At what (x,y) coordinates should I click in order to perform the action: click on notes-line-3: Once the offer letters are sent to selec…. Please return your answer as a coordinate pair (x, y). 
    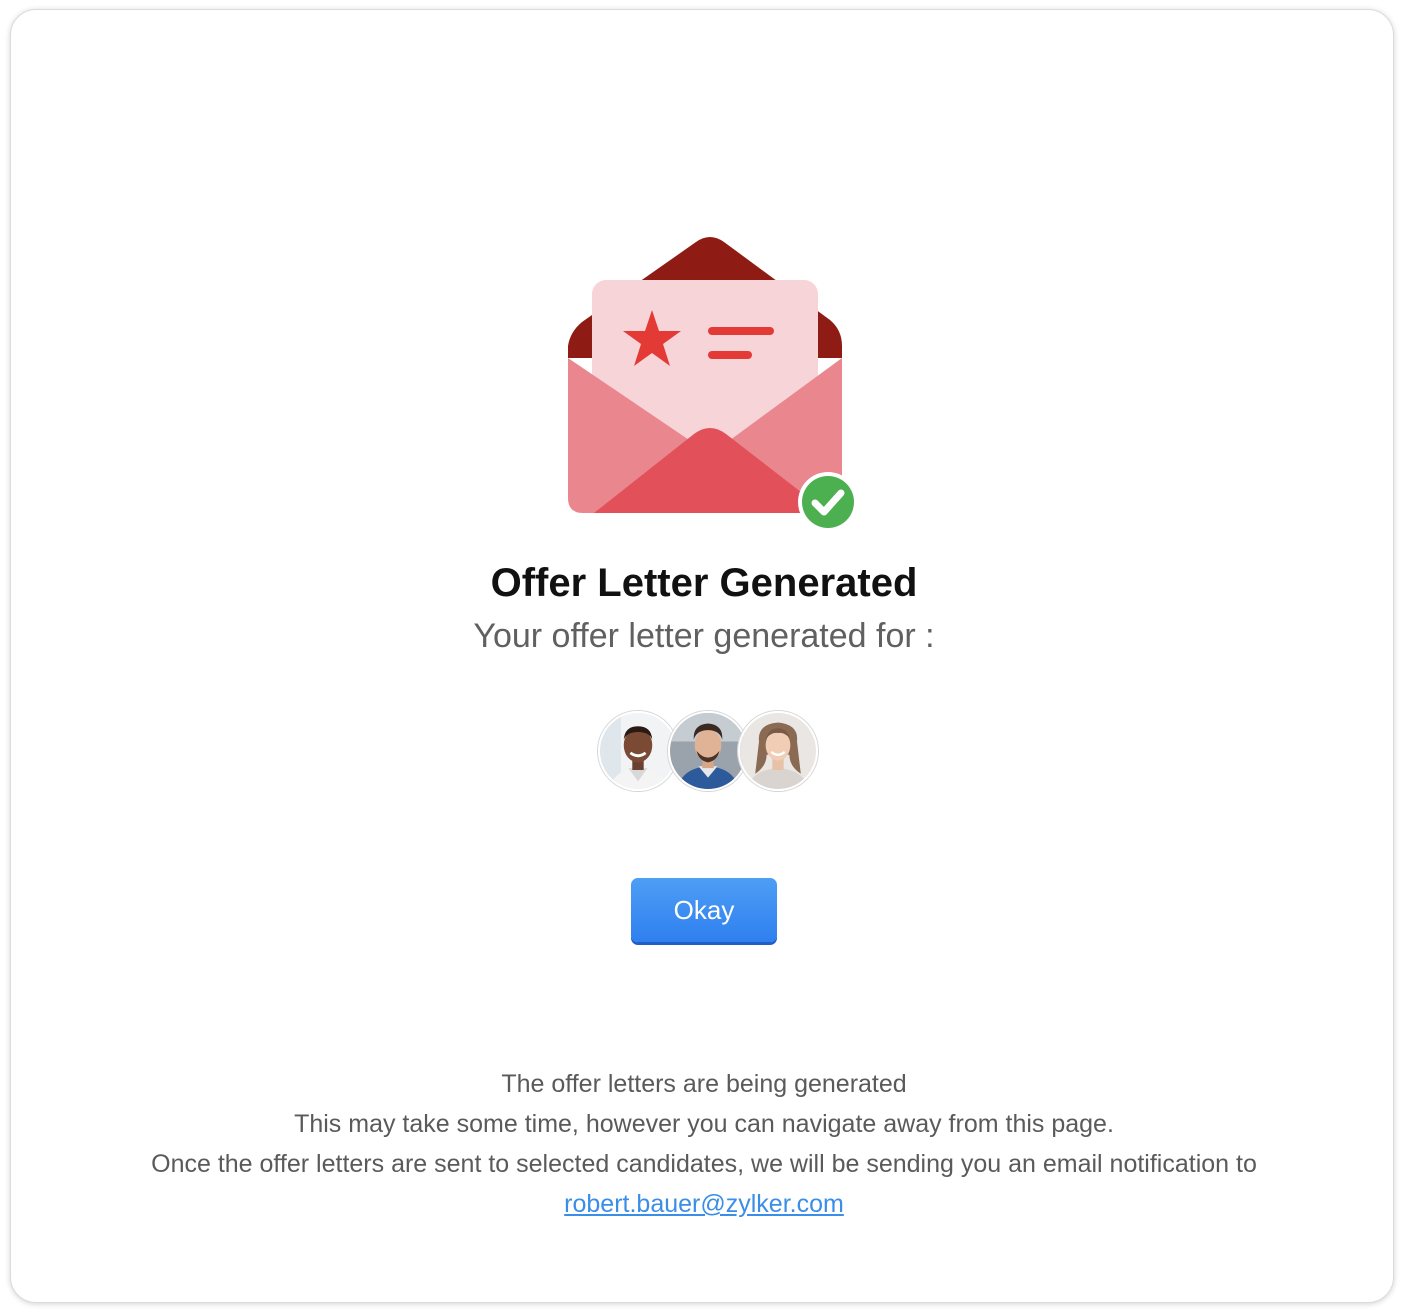
    Looking at the image, I should click on (704, 1164).